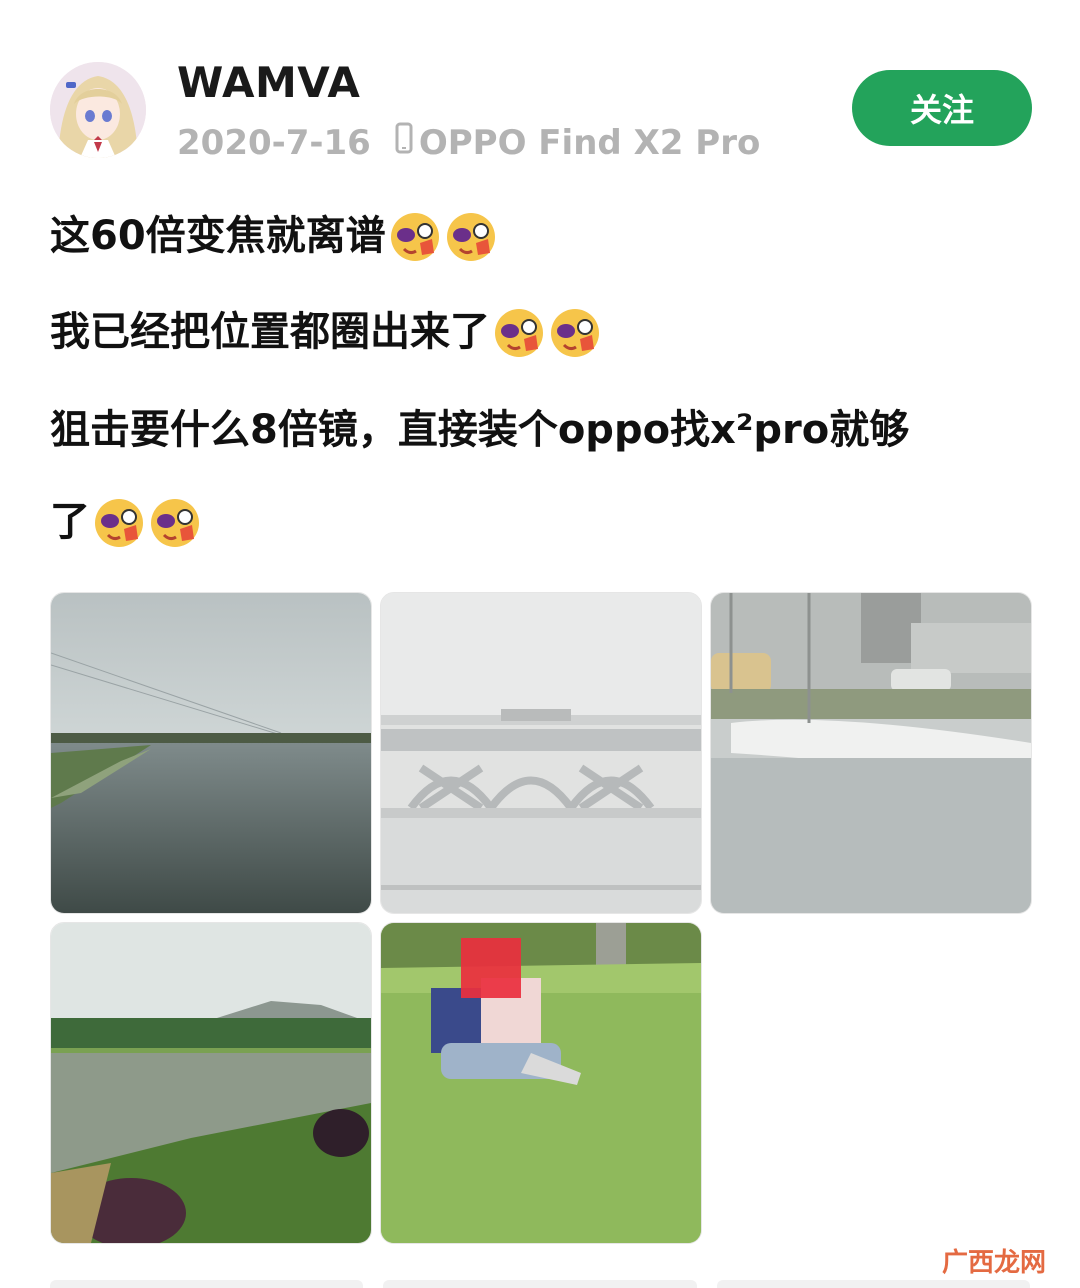  I want to click on distant-bridge-image, so click(541, 753).